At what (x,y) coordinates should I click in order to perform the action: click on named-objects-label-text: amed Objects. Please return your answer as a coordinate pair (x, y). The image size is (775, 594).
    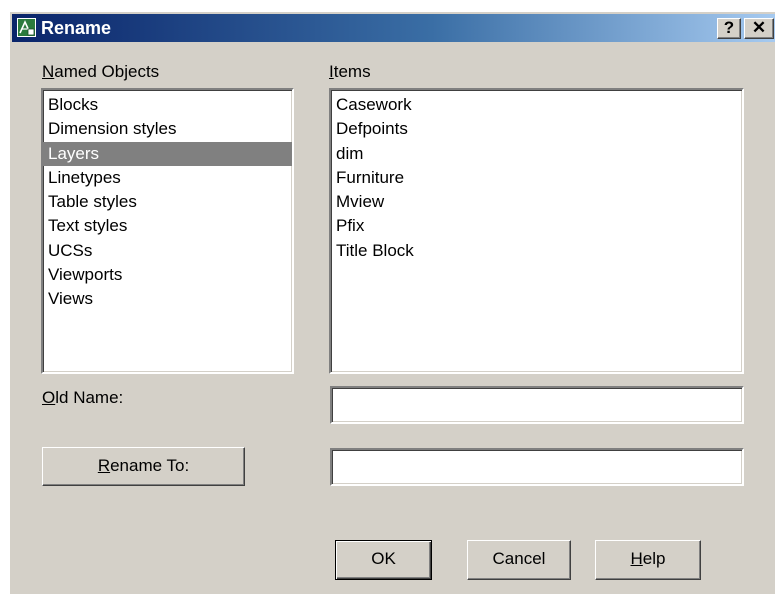
    Looking at the image, I should click on (107, 71).